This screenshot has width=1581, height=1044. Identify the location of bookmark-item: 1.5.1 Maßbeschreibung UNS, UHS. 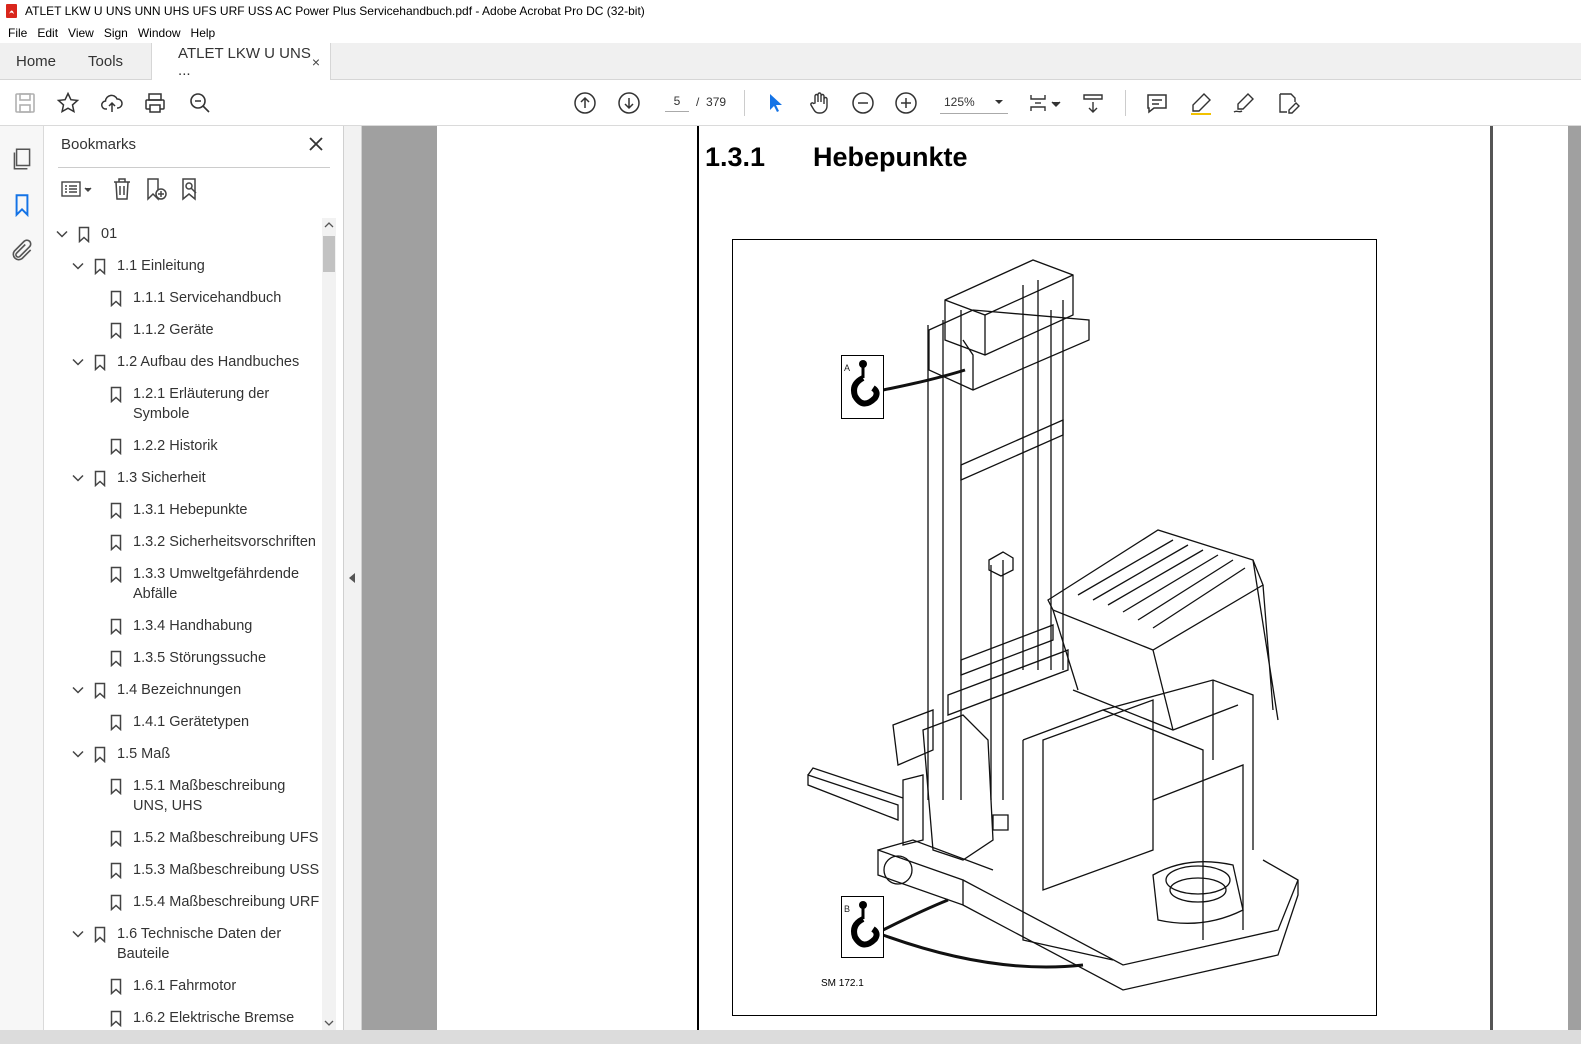
(188, 796).